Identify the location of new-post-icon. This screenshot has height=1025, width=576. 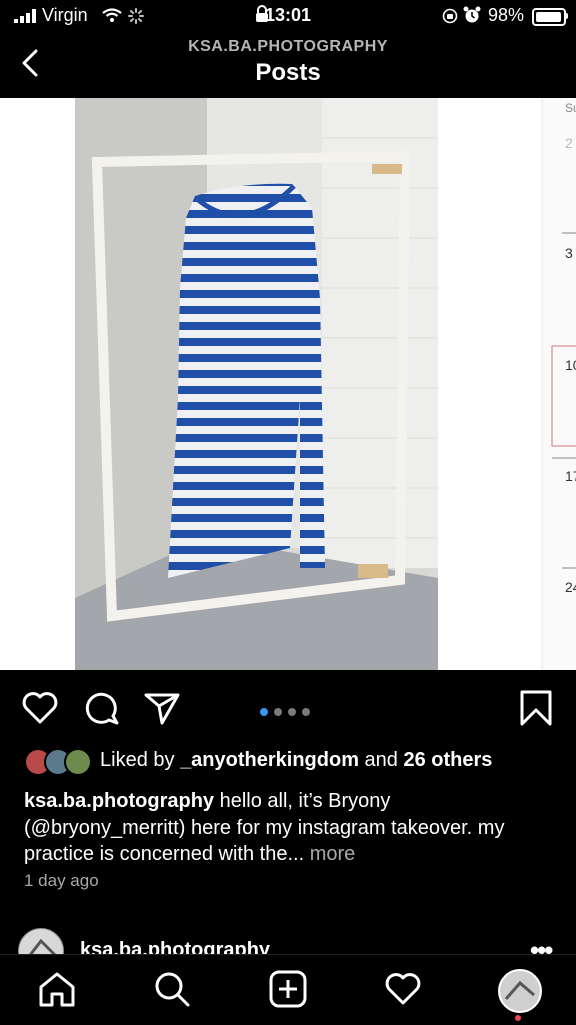
(288, 989).